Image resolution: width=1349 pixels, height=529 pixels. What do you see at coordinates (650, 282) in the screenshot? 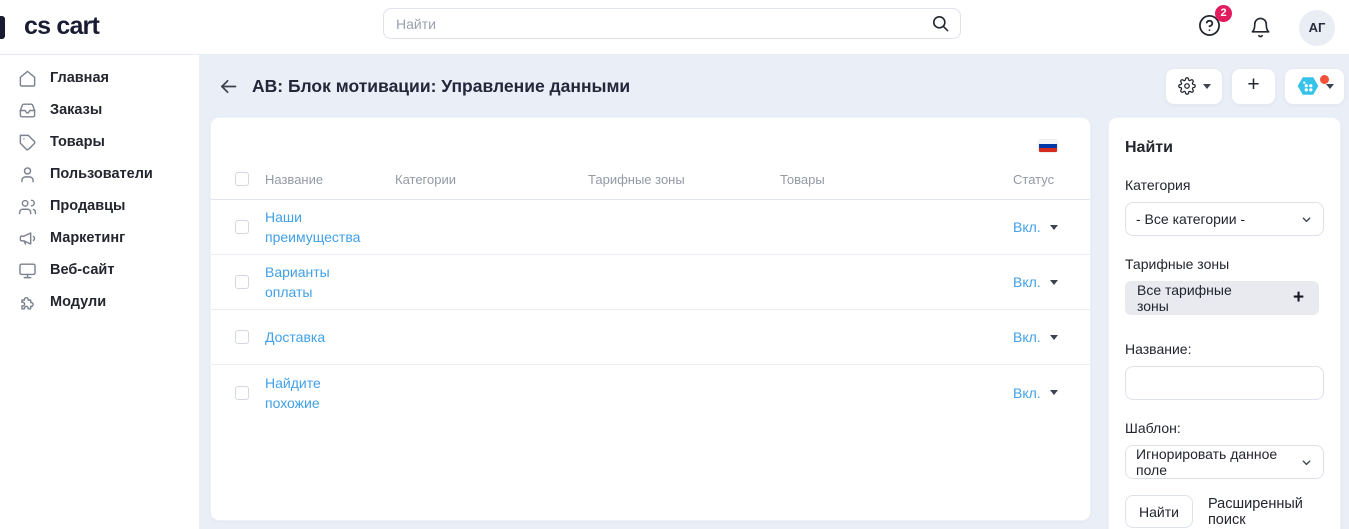
I see `table-row: Варианты оплаты Вкл.` at bounding box center [650, 282].